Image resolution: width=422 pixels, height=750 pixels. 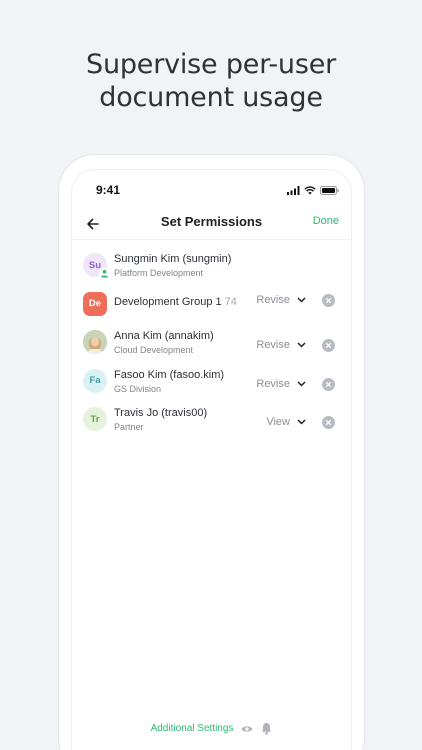 What do you see at coordinates (211, 421) in the screenshot?
I see `list-item: Tr Travis Jo (travis00) Partner View` at bounding box center [211, 421].